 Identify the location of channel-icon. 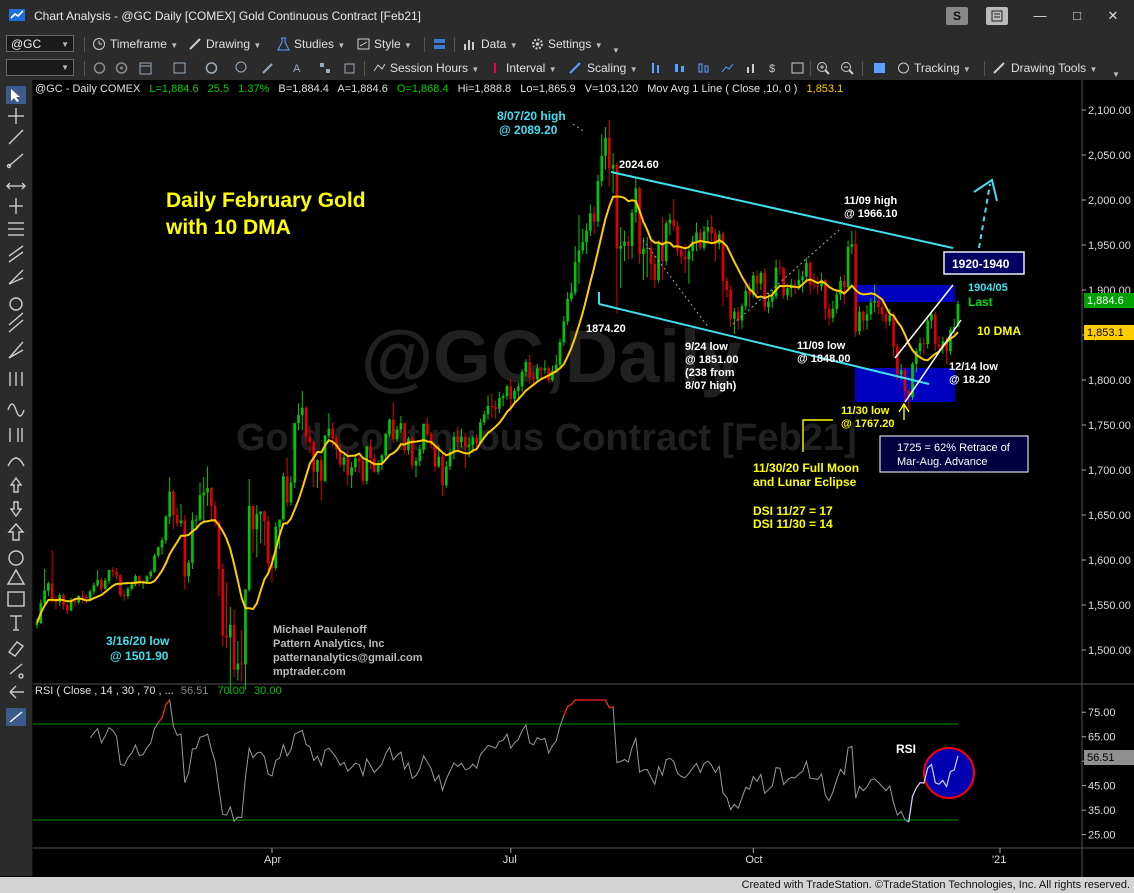
(16, 254).